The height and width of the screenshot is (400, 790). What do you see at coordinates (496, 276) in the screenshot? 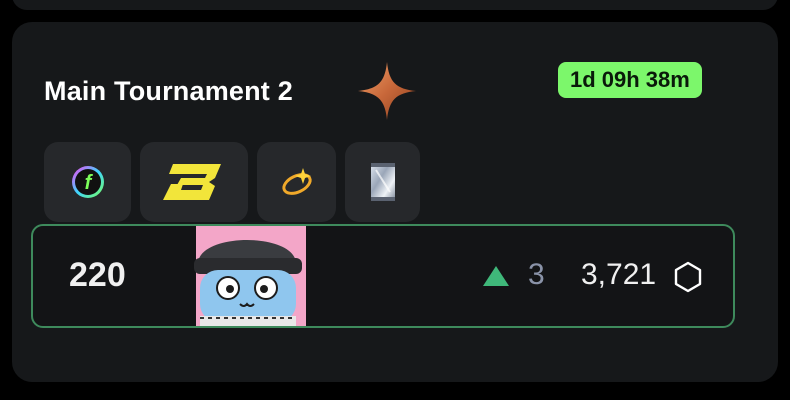
I see `triangle-up-icon` at bounding box center [496, 276].